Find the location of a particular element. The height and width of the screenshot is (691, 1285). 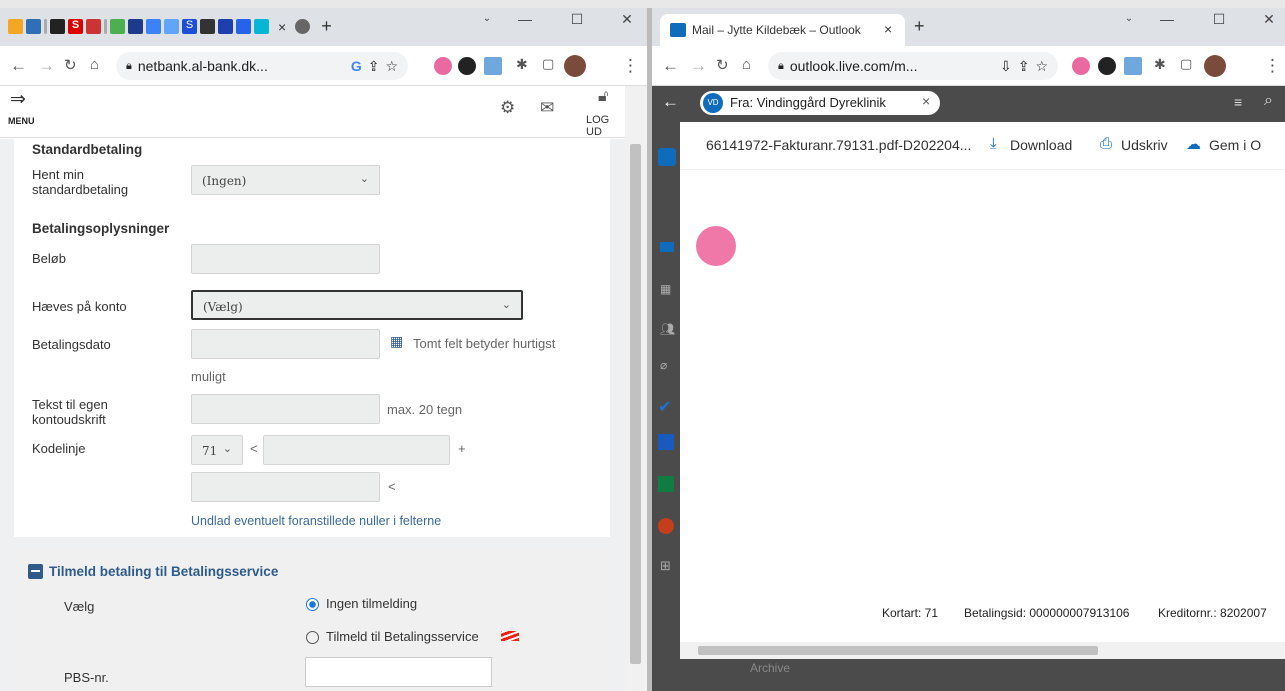

archive-folder: Archive is located at coordinates (770, 668).